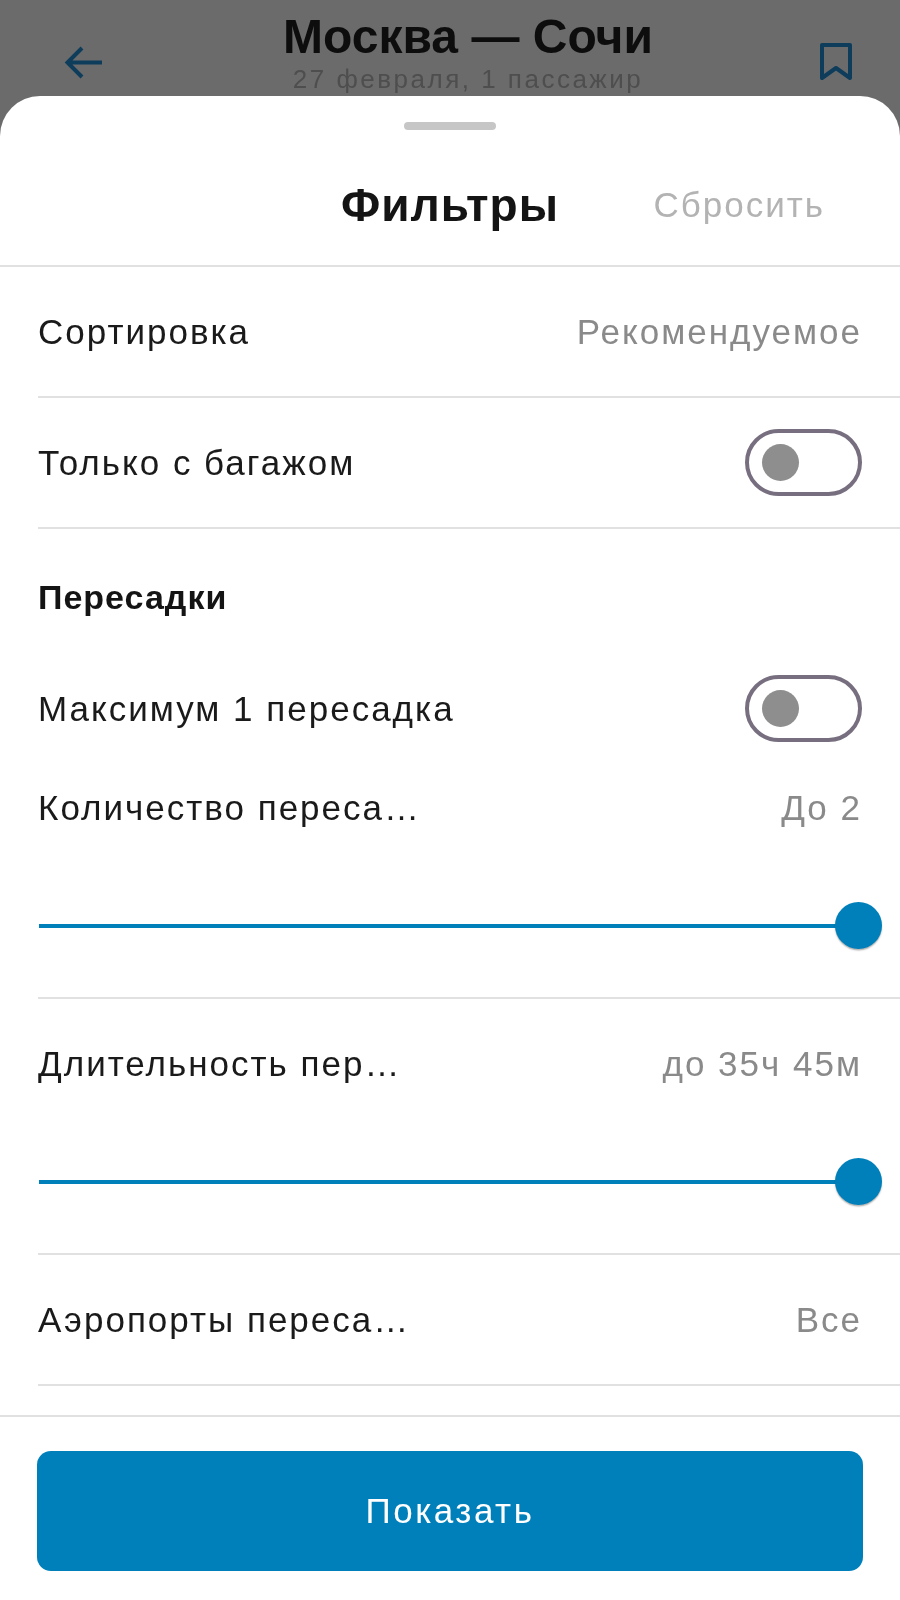 The image size is (900, 1600). I want to click on filter-value: Все, so click(828, 1319).